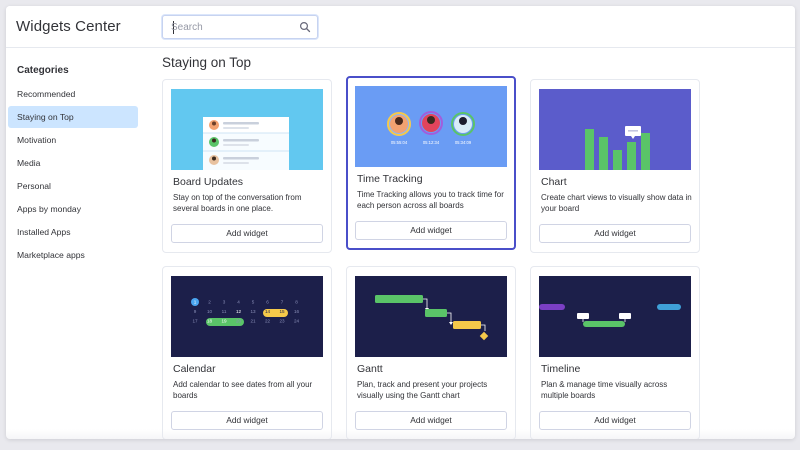  I want to click on add-widget-button-timeline: Add widget, so click(615, 420).